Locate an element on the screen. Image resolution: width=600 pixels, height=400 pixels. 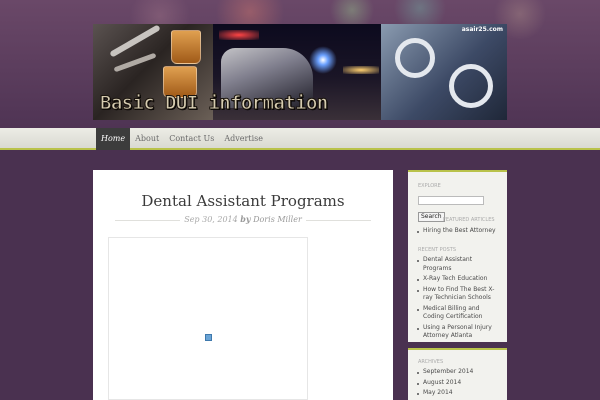
broken-image-icon is located at coordinates (208, 337).